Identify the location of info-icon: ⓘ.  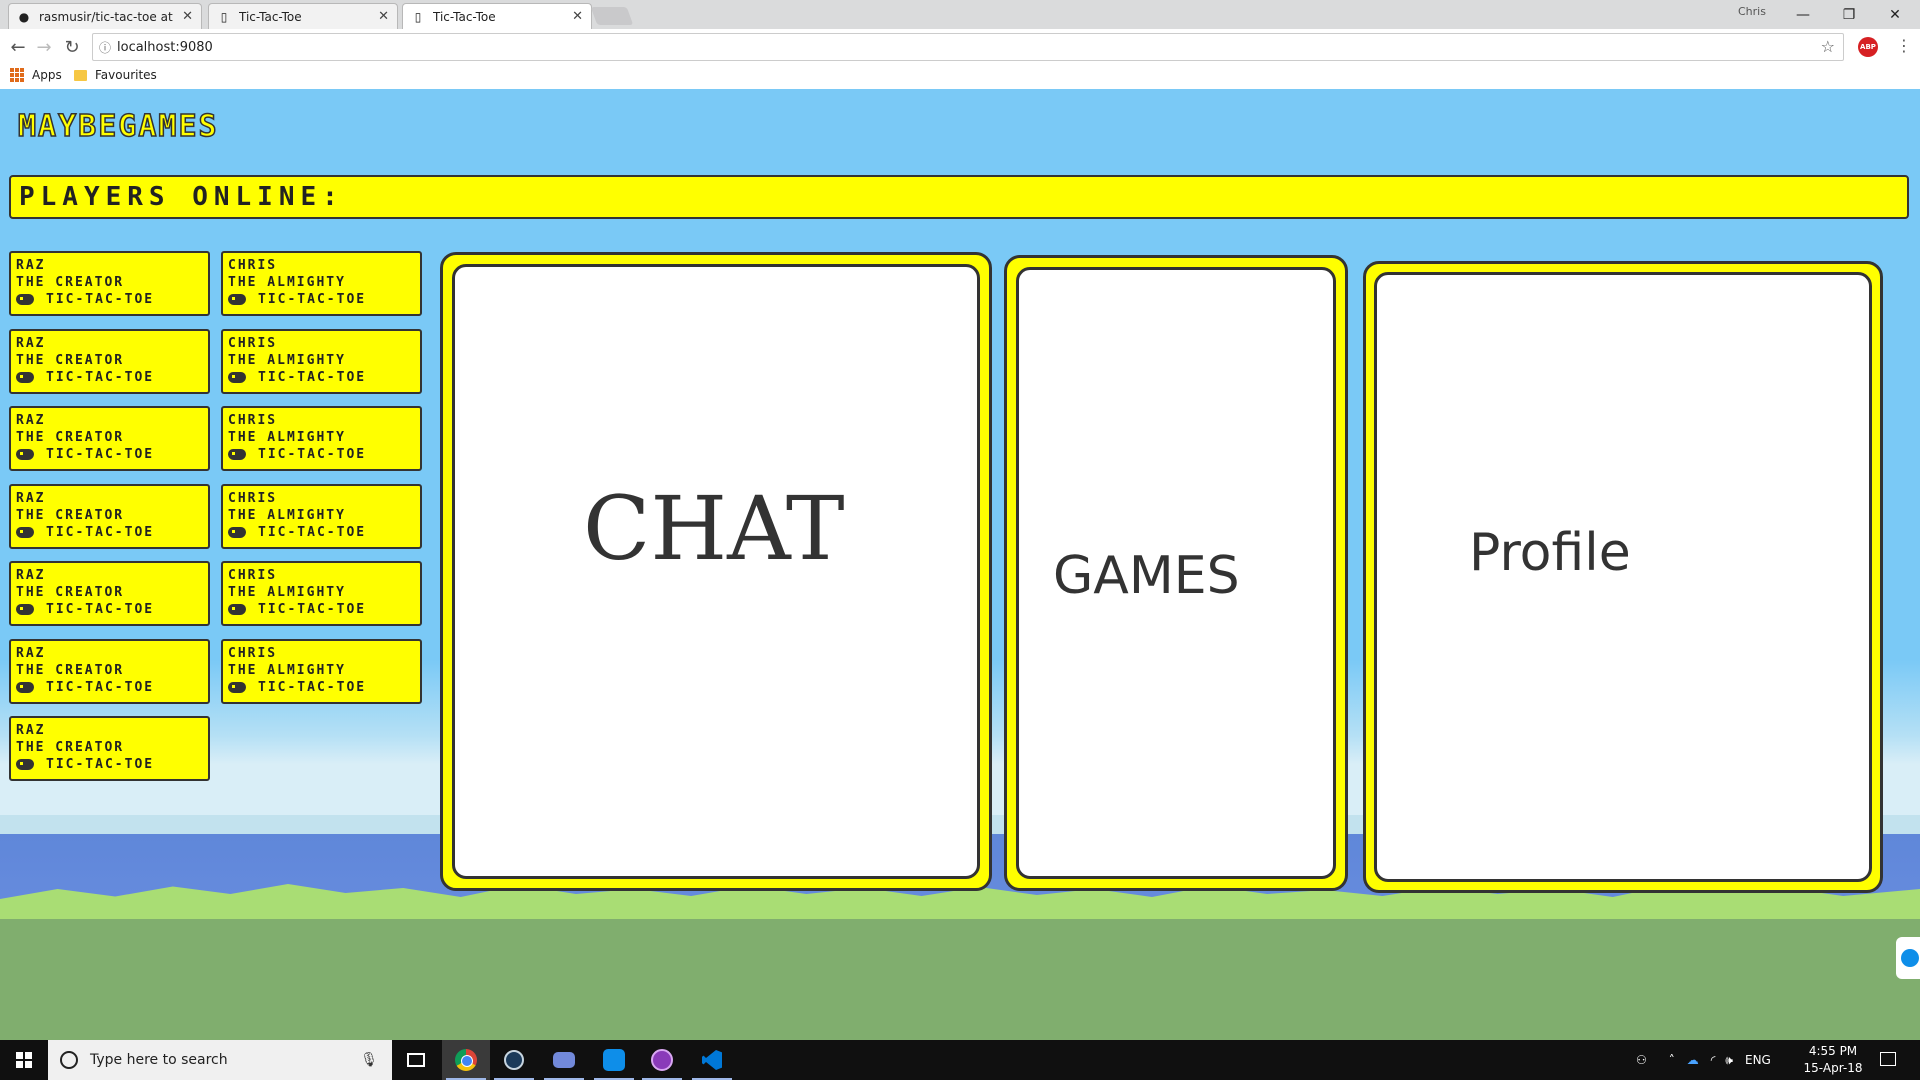
(105, 47).